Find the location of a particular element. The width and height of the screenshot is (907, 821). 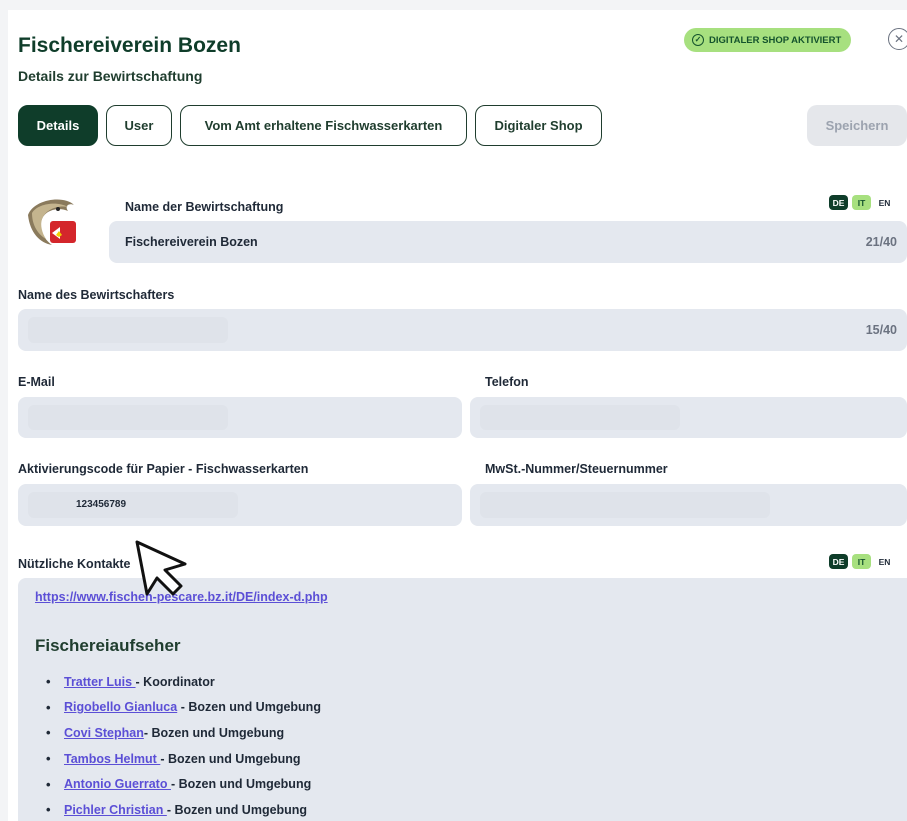

telefon-label: Telefon is located at coordinates (507, 382).